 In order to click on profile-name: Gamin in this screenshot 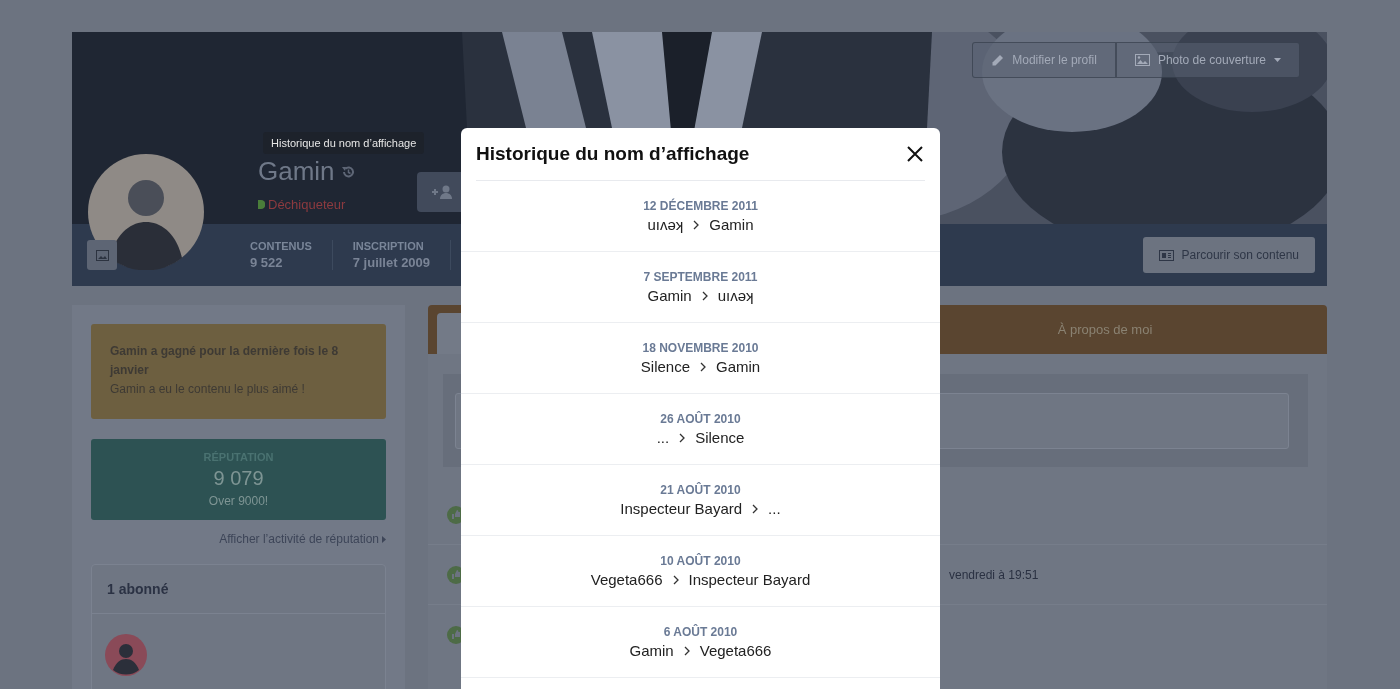, I will do `click(296, 171)`.